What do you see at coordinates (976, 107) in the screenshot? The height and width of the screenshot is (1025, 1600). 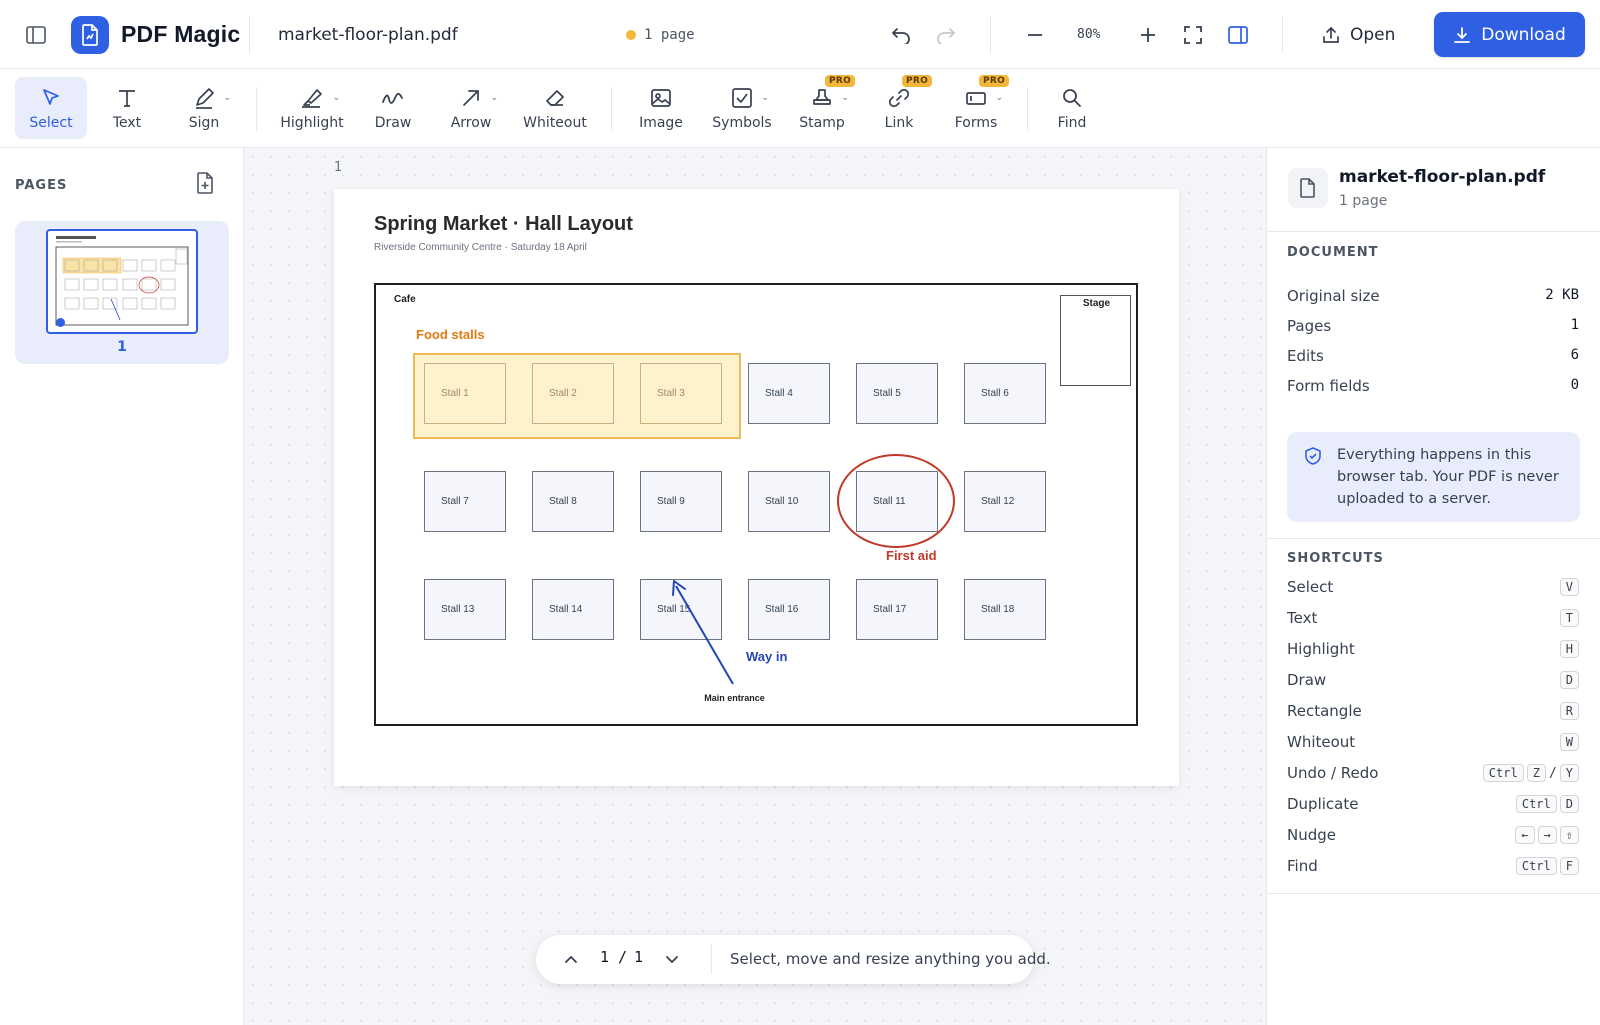 I see `tool-forms: PRO ⌄ Forms` at bounding box center [976, 107].